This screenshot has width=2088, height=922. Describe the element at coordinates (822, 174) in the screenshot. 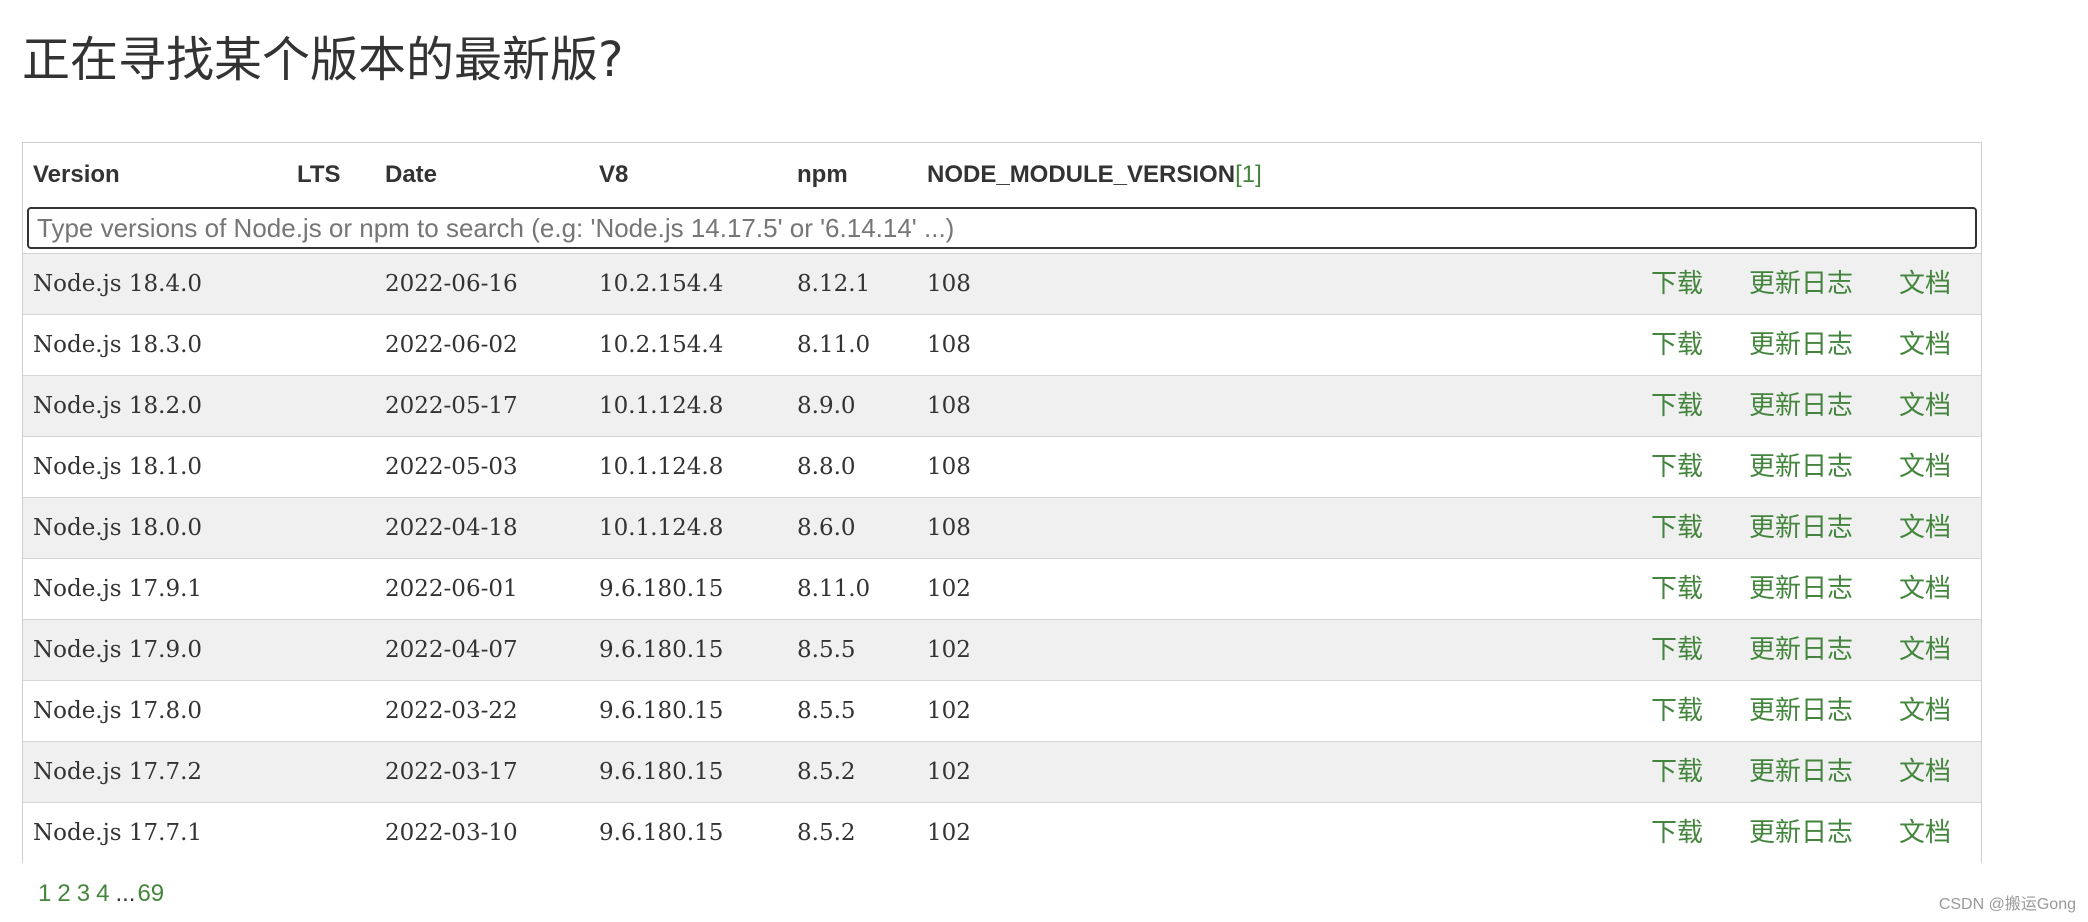

I see `header-npm: npm` at that location.